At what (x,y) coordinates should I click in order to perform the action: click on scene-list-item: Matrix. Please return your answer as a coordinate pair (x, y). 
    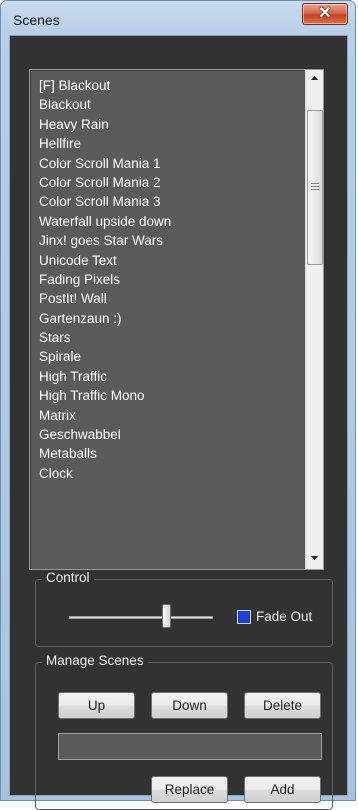
    Looking at the image, I should click on (167, 415).